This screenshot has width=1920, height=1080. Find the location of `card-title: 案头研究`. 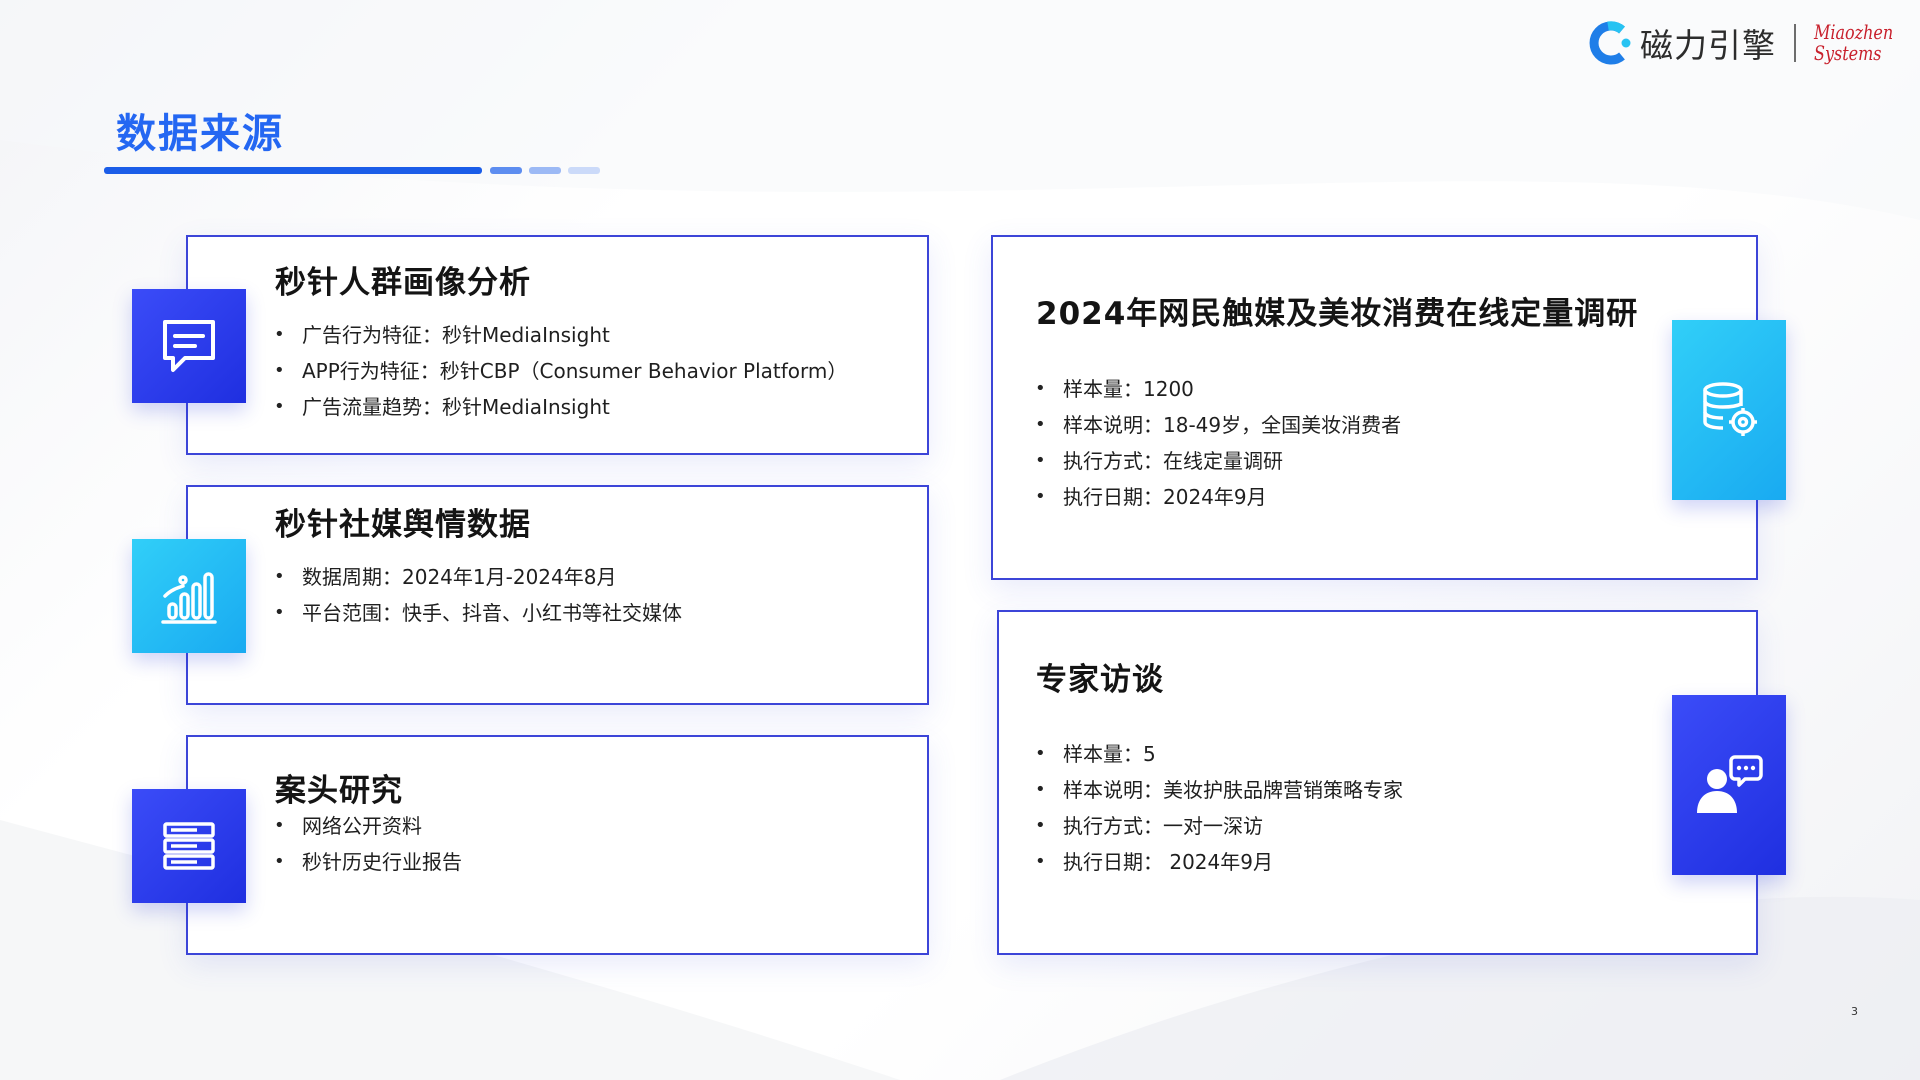

card-title: 案头研究 is located at coordinates (339, 791).